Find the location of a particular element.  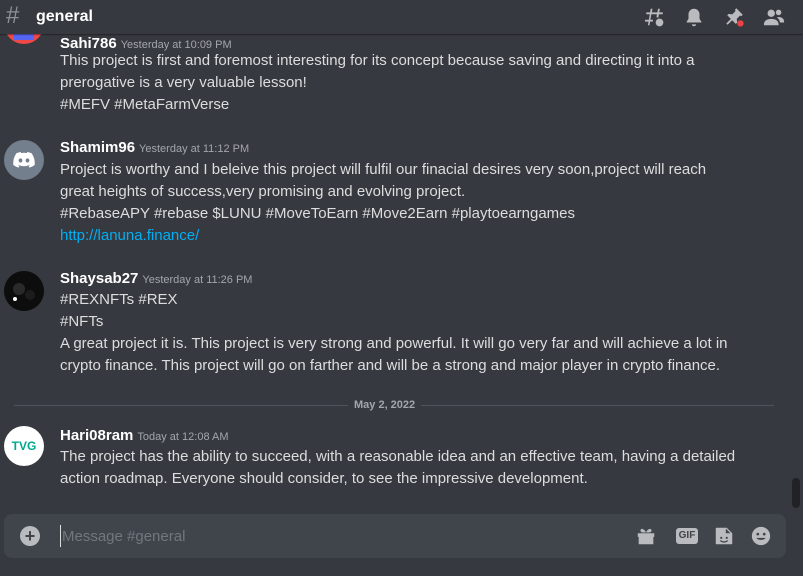

add-icon: + is located at coordinates (30, 536).